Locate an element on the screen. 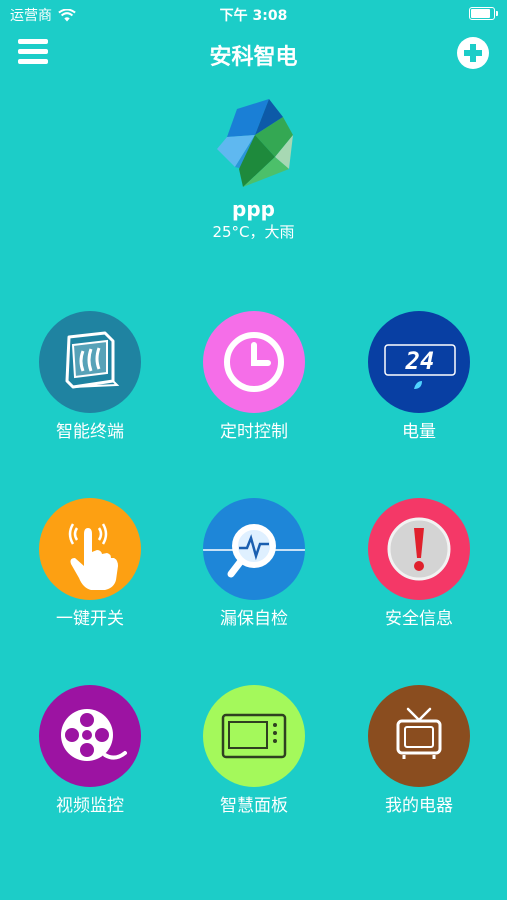 Image resolution: width=507 pixels, height=900 pixels. tile-smart-panel: 智慧面板 is located at coordinates (254, 755).